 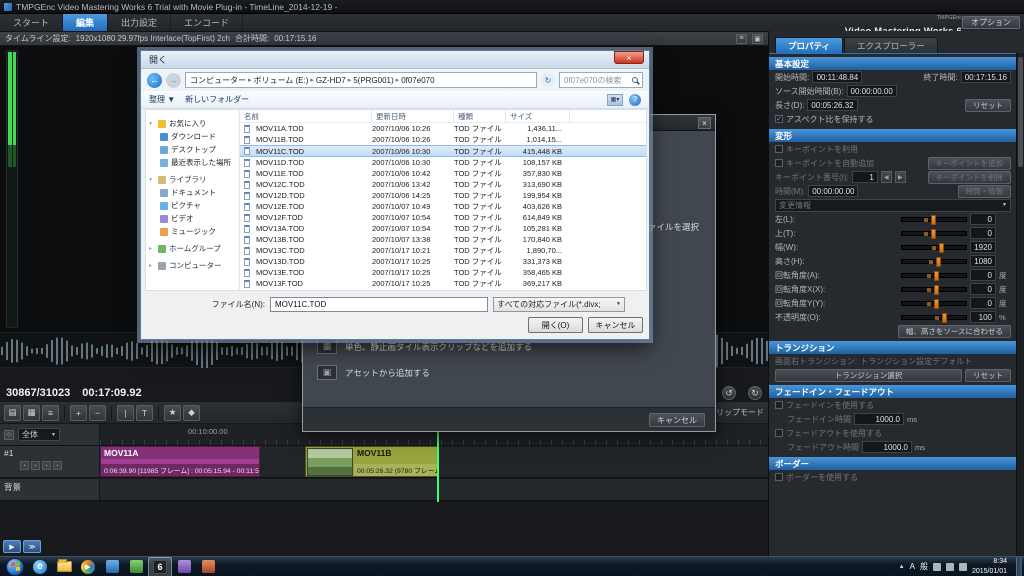 I want to click on timeline-prev-button: ▶, so click(x=12, y=546).